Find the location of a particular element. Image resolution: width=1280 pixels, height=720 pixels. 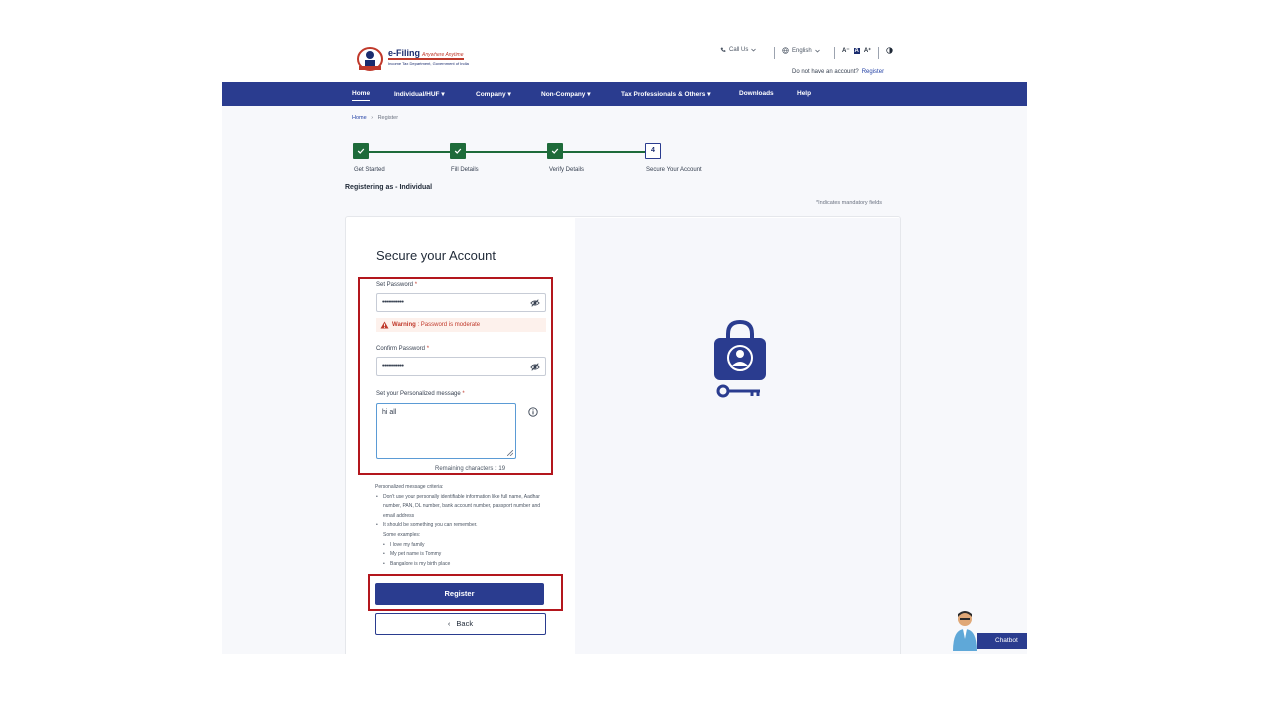

font-normal-button: A is located at coordinates (856, 50).